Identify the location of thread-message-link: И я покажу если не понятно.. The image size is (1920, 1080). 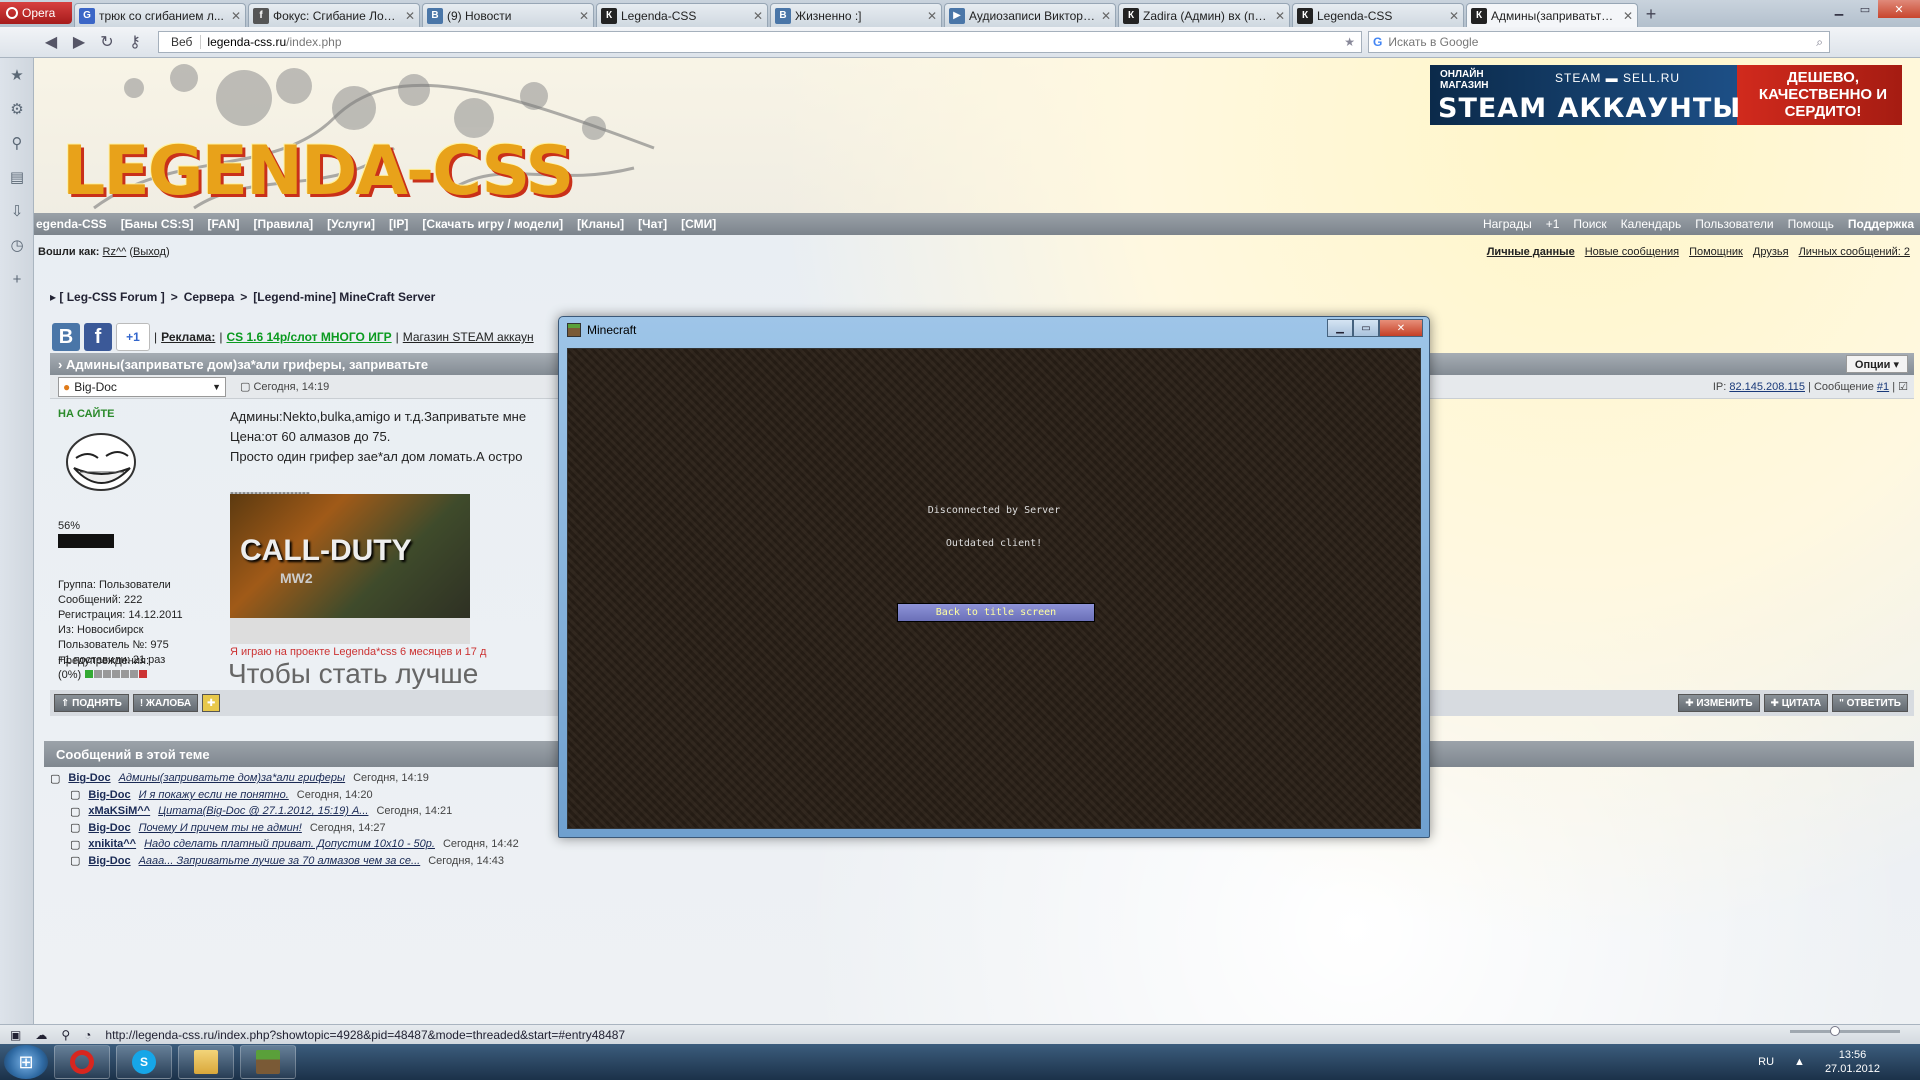
(214, 795).